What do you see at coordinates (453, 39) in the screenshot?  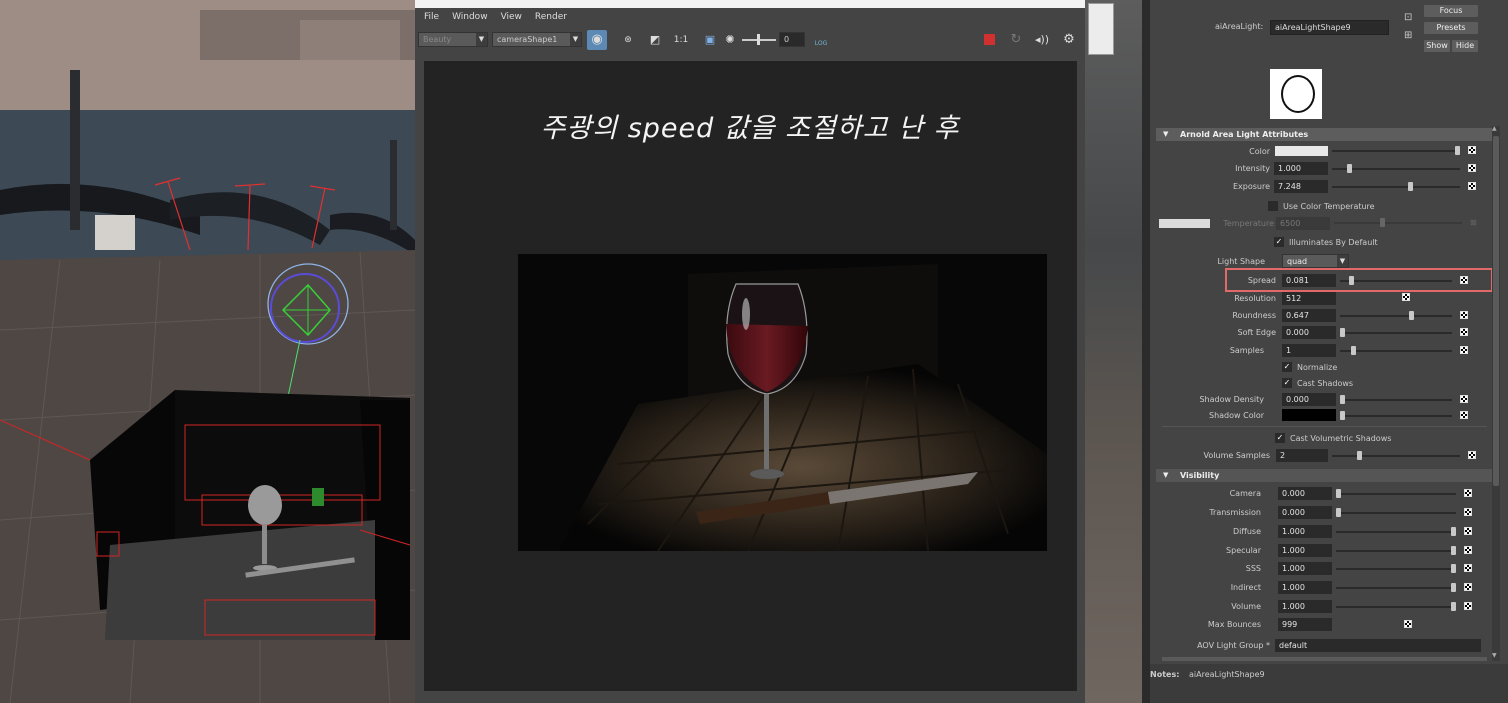 I see `layer-select: Beauty ▼` at bounding box center [453, 39].